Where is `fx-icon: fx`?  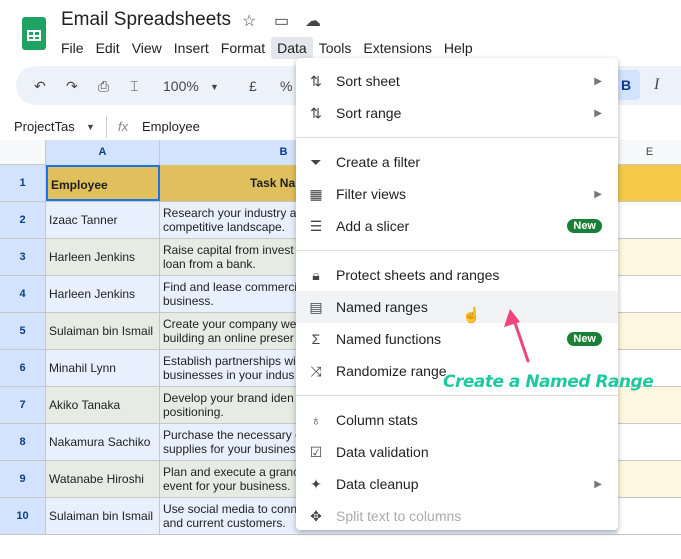
fx-icon: fx is located at coordinates (123, 126).